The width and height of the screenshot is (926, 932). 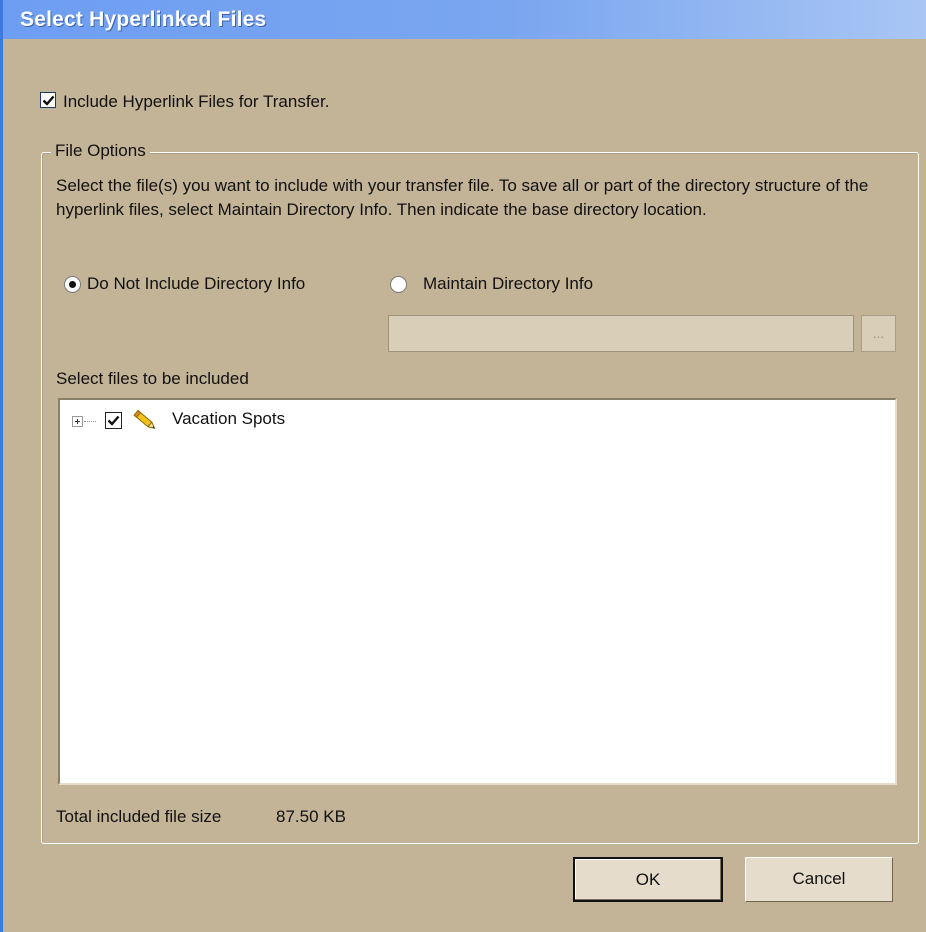 What do you see at coordinates (77, 421) in the screenshot?
I see `expand-plus-icon` at bounding box center [77, 421].